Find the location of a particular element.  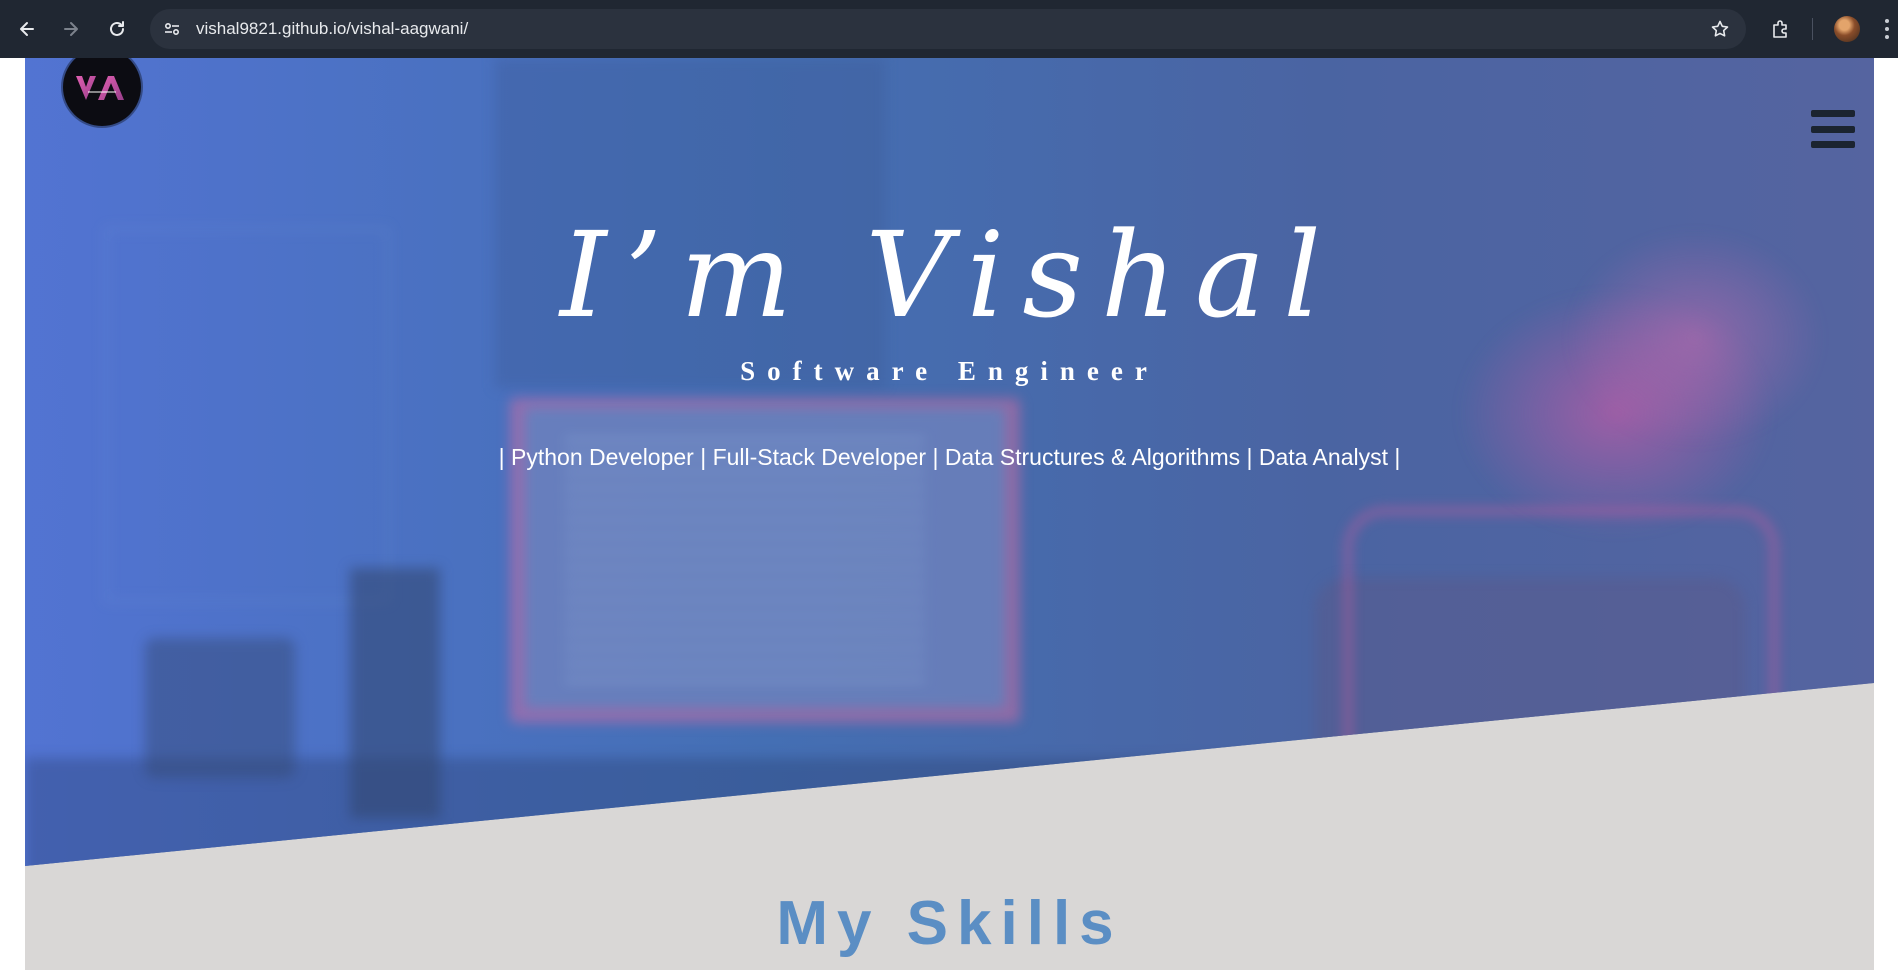

site-info-icon is located at coordinates (172, 29).